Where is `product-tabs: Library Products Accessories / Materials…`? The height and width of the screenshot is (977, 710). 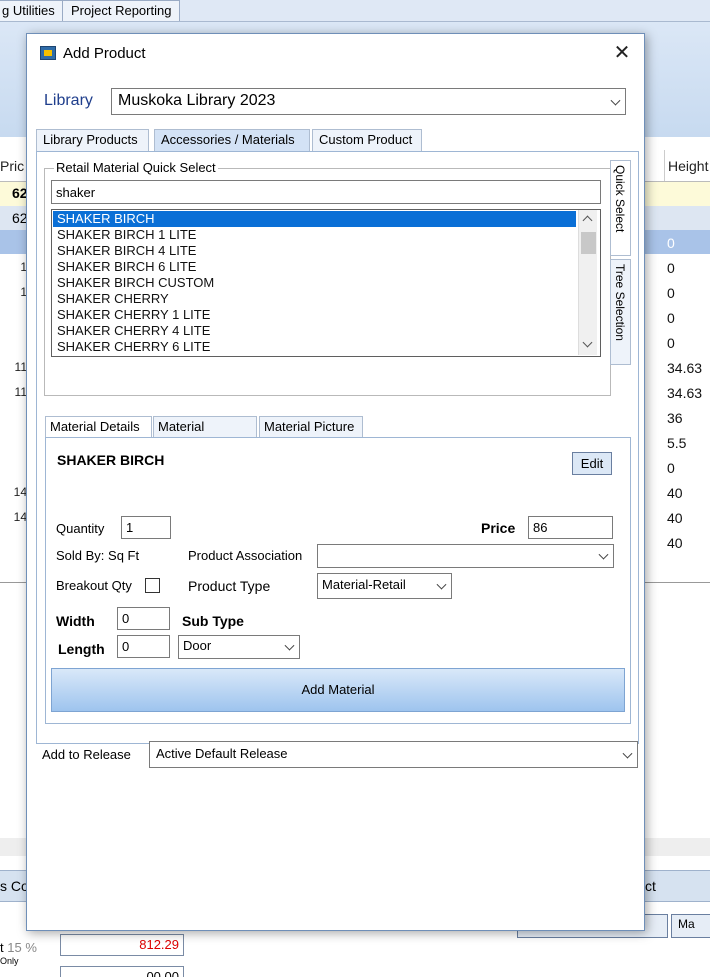 product-tabs: Library Products Accessories / Materials… is located at coordinates (337, 141).